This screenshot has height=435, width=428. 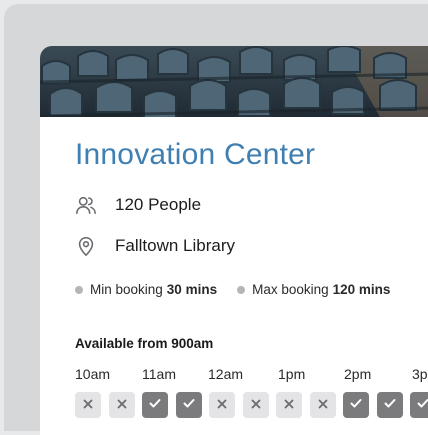 What do you see at coordinates (126, 289) in the screenshot?
I see `rule-label: Min booking` at bounding box center [126, 289].